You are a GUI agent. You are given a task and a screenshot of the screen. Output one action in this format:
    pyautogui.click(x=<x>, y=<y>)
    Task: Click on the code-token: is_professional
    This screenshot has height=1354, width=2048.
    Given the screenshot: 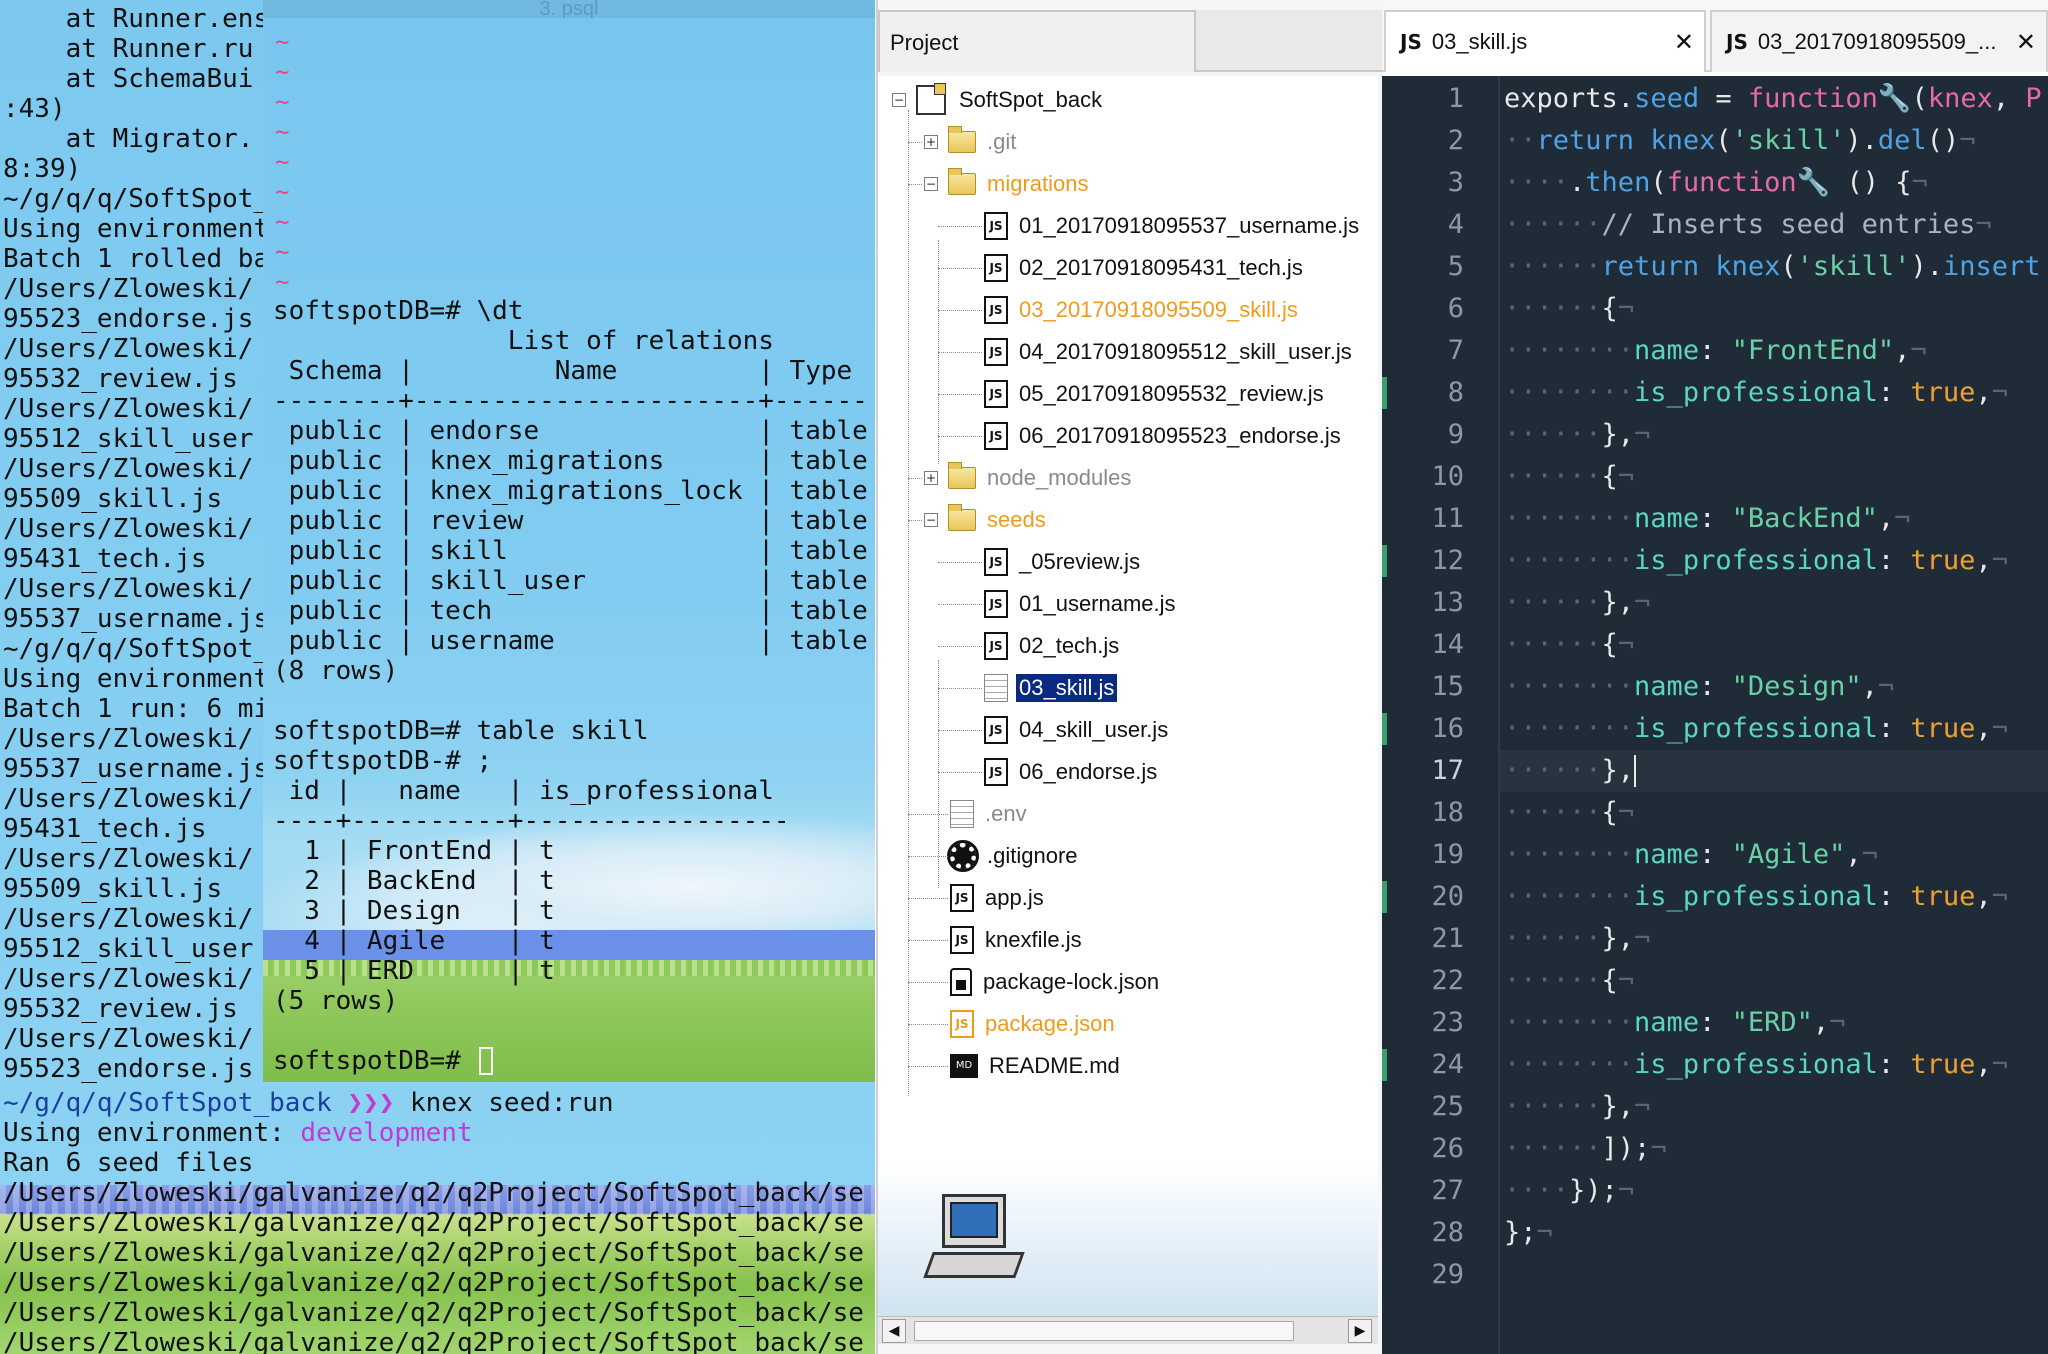 What is the action you would take?
    pyautogui.click(x=1756, y=392)
    